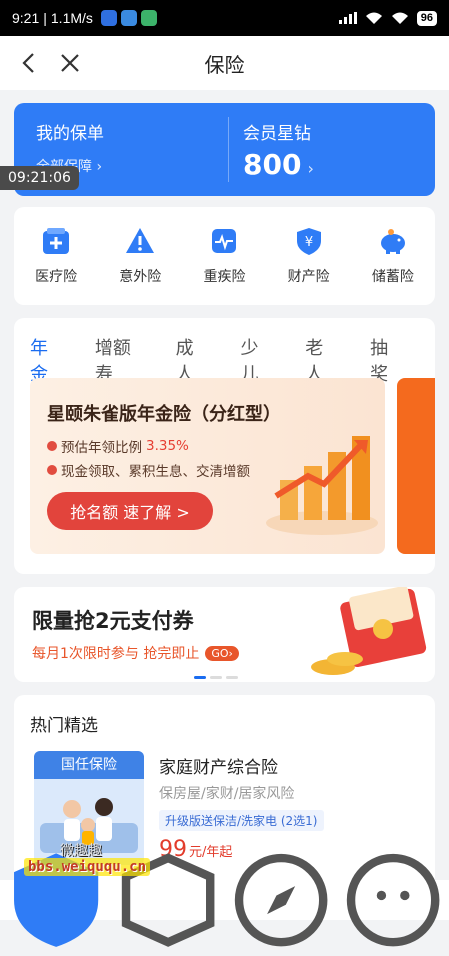  Describe the element at coordinates (393, 900) in the screenshot. I see `profile-icon` at that location.